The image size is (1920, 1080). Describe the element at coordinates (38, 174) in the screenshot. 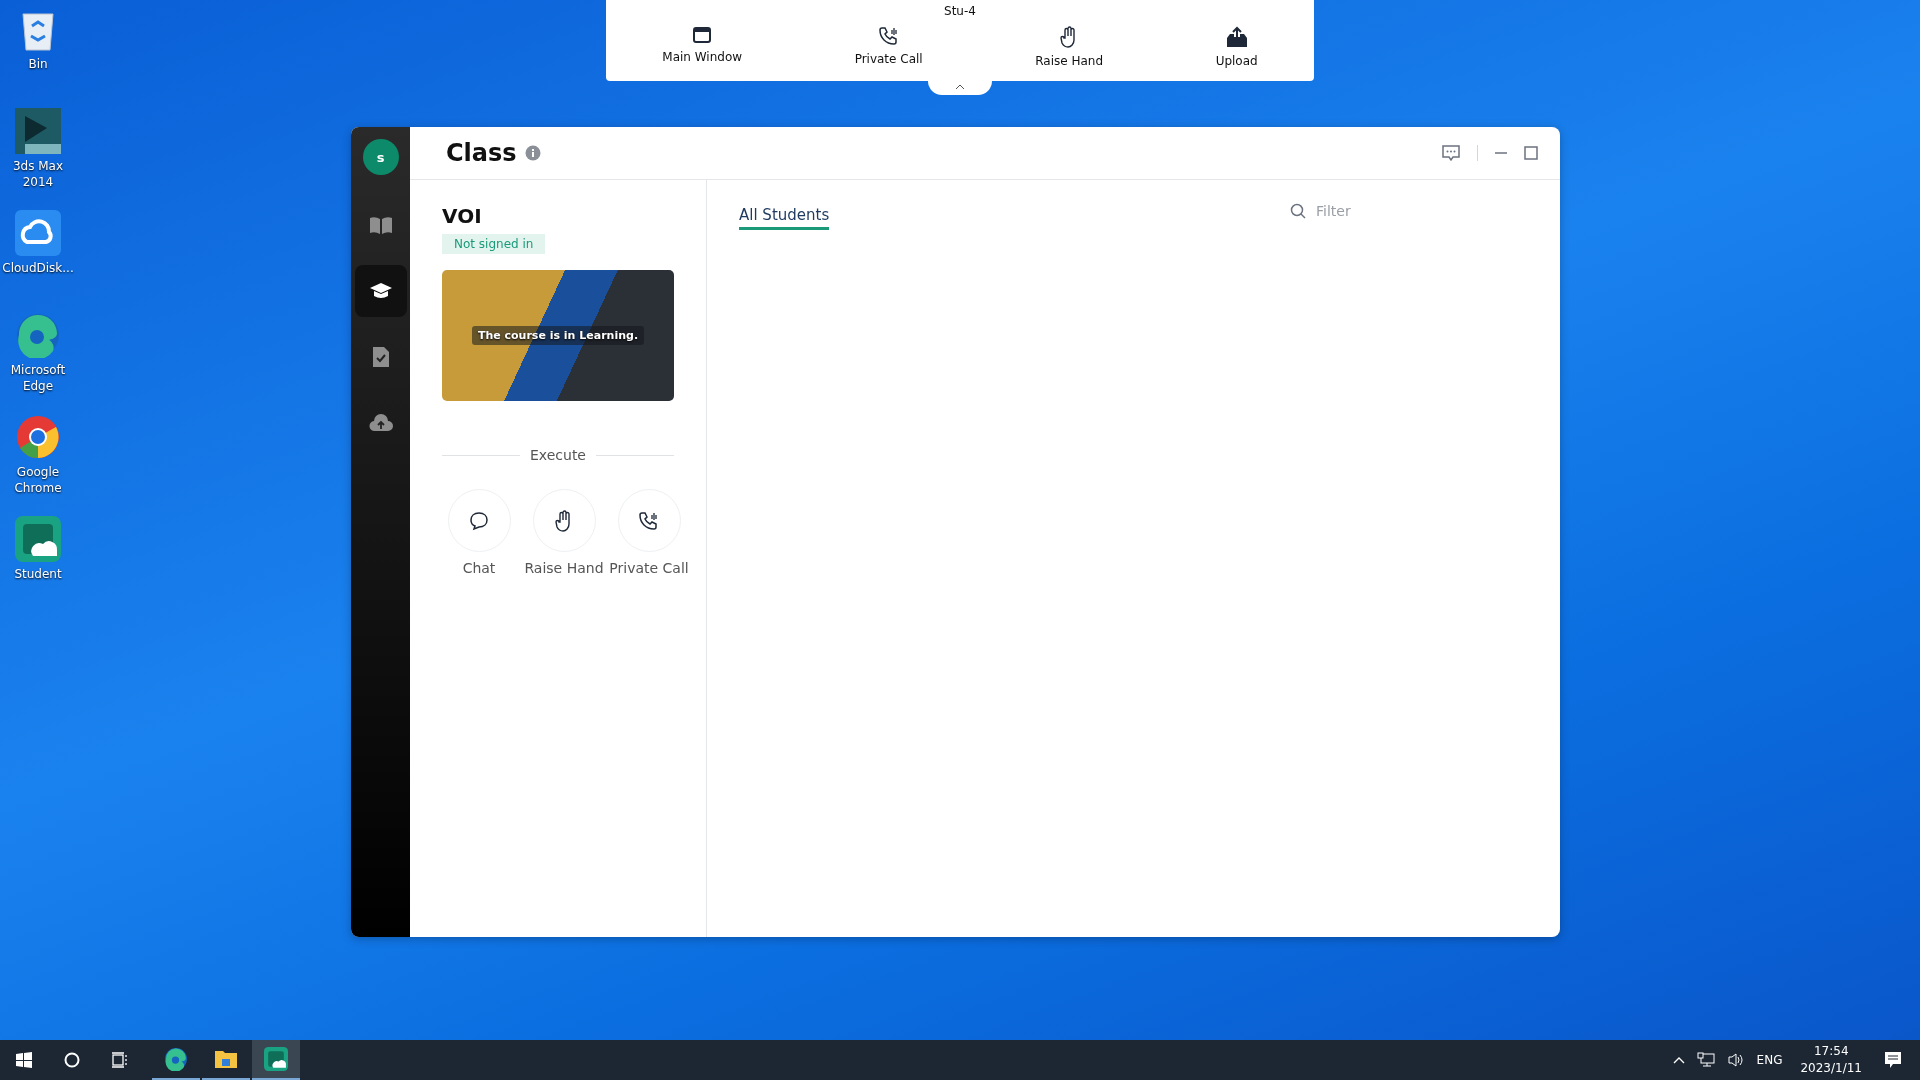

I see `desktop-icon-label: 3ds Max 2014` at that location.